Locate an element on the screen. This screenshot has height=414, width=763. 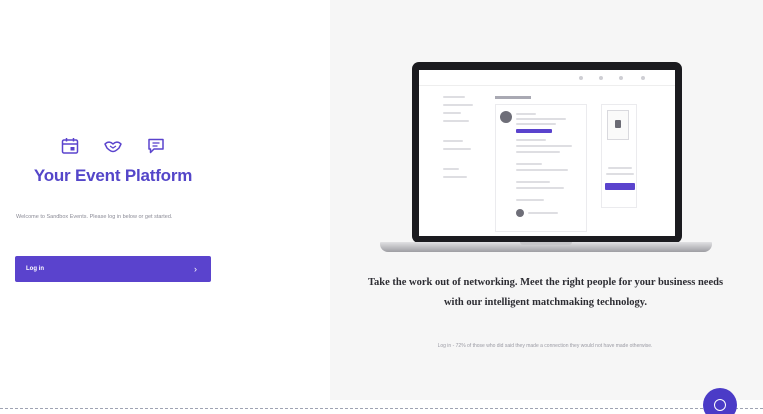
login-button-label: Log in is located at coordinates (35, 269).